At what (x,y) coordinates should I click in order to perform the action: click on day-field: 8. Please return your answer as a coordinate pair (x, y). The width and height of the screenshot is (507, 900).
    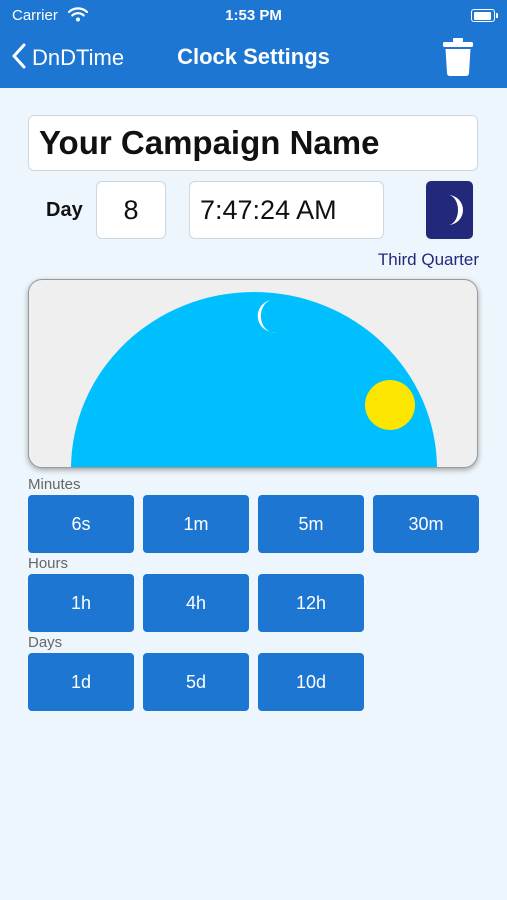
    Looking at the image, I should click on (131, 210).